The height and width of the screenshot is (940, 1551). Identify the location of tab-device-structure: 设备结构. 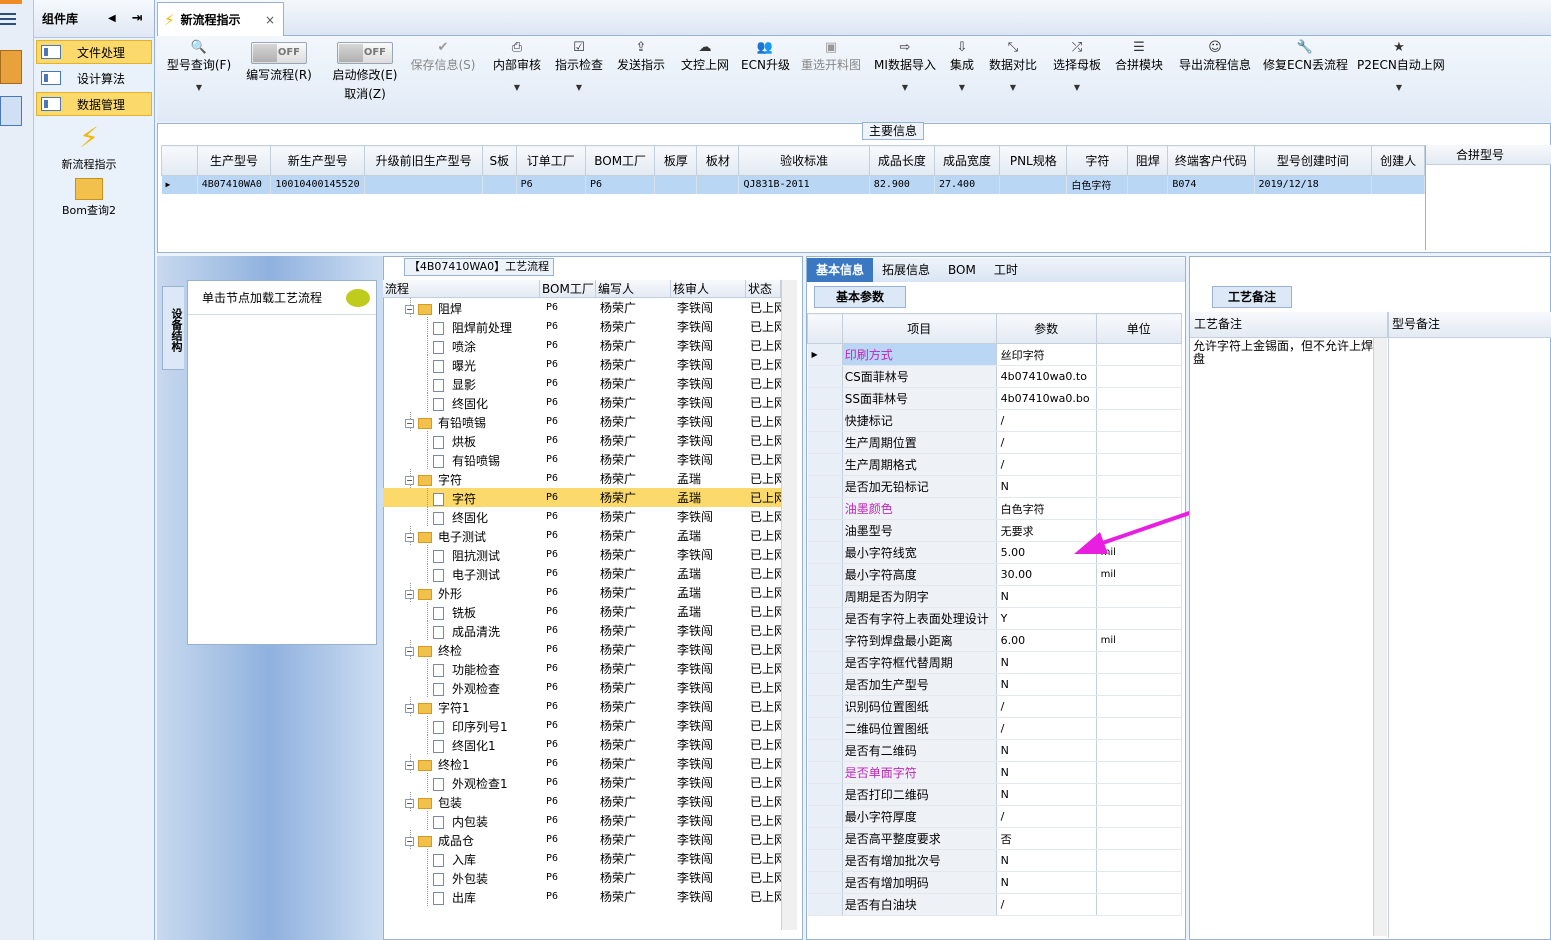
(173, 328).